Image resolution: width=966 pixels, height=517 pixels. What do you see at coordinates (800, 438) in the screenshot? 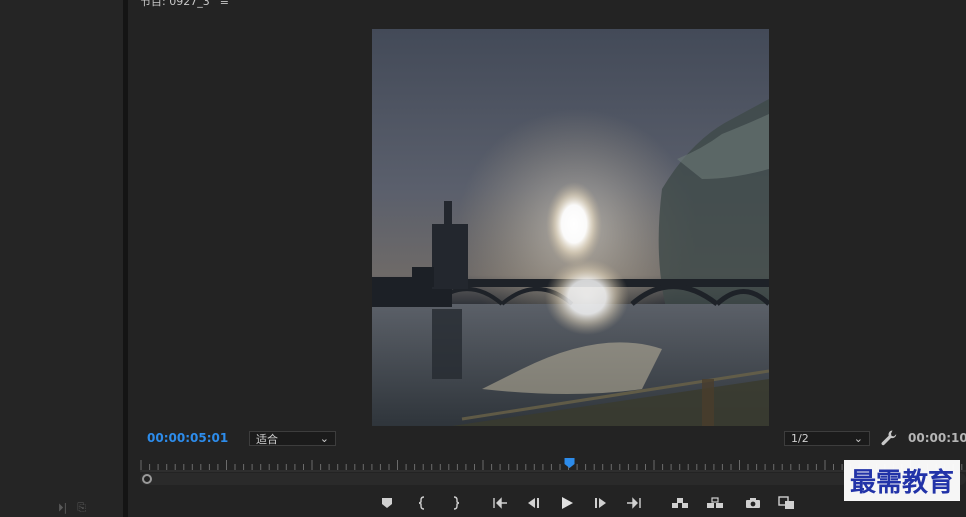
I see `playback-resolution-value: 1/2` at bounding box center [800, 438].